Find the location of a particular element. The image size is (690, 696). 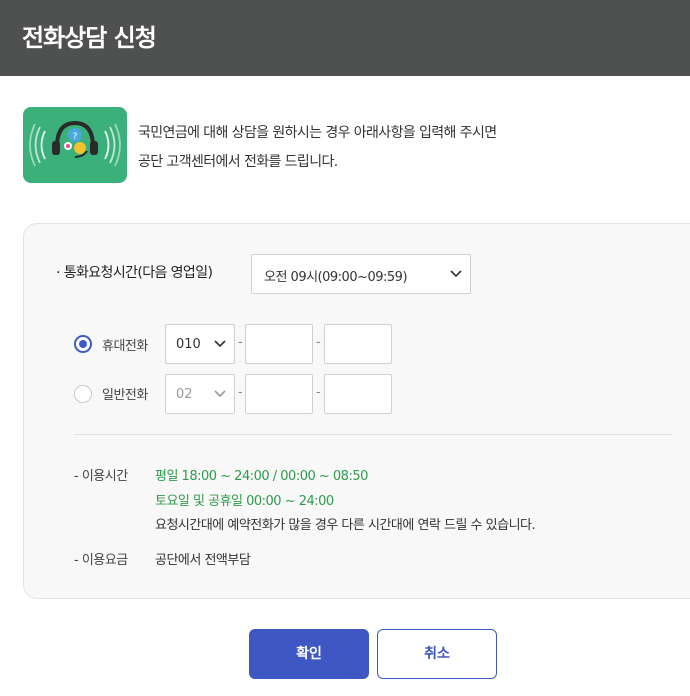

form-divider is located at coordinates (373, 434).